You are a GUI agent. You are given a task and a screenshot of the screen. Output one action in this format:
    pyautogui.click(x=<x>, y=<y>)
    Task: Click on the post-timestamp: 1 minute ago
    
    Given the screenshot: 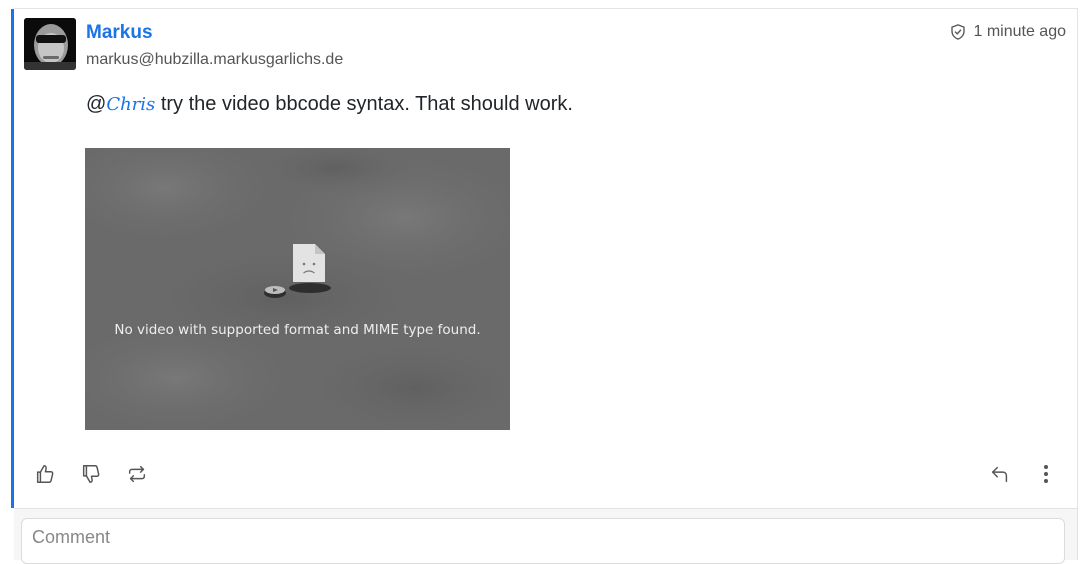 What is the action you would take?
    pyautogui.click(x=1007, y=32)
    